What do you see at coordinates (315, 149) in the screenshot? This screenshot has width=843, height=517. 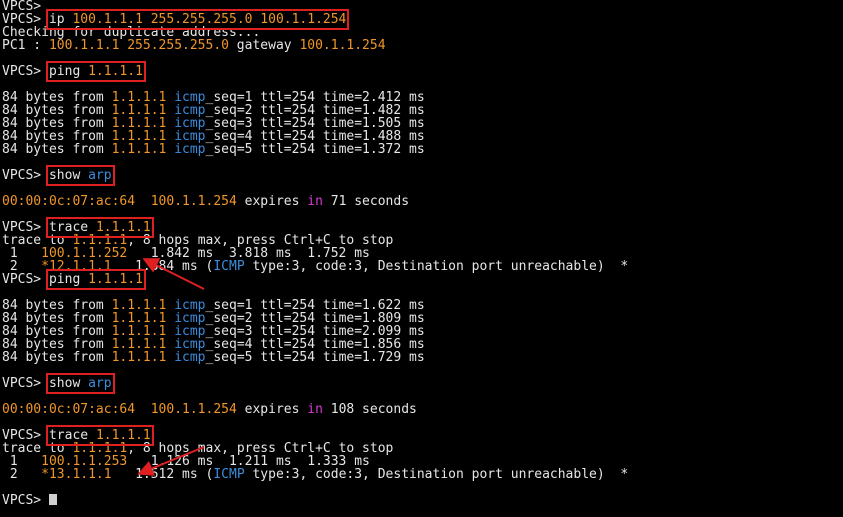 I see `output-token: _seq=5 ttl=254 time=1.372 ms` at bounding box center [315, 149].